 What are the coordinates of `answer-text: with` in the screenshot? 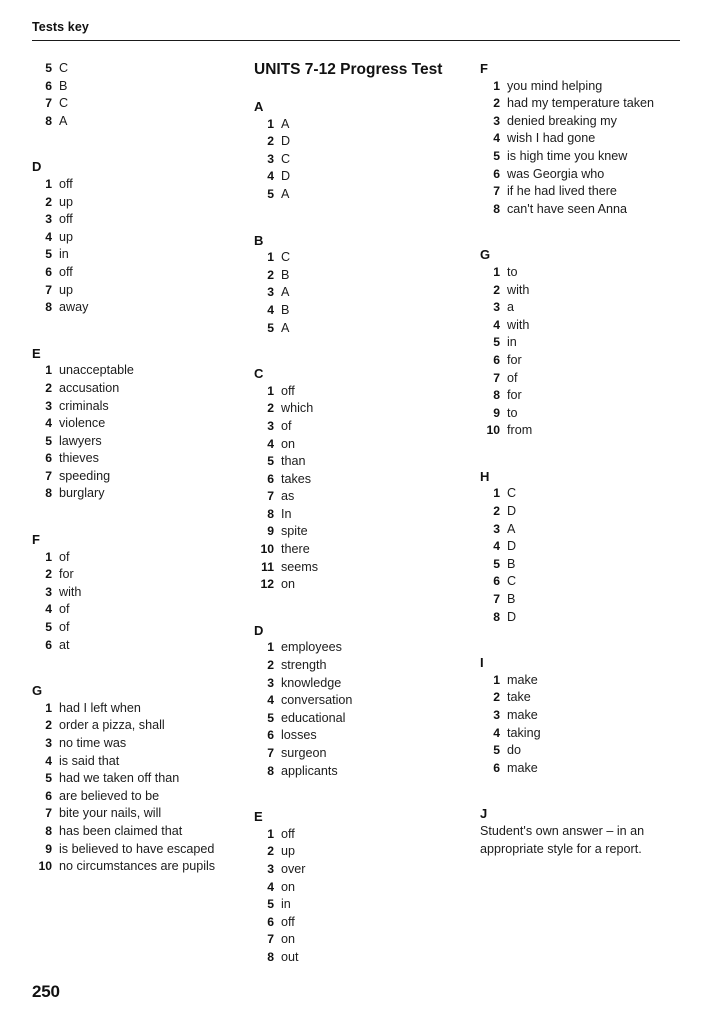 It's located at (518, 324).